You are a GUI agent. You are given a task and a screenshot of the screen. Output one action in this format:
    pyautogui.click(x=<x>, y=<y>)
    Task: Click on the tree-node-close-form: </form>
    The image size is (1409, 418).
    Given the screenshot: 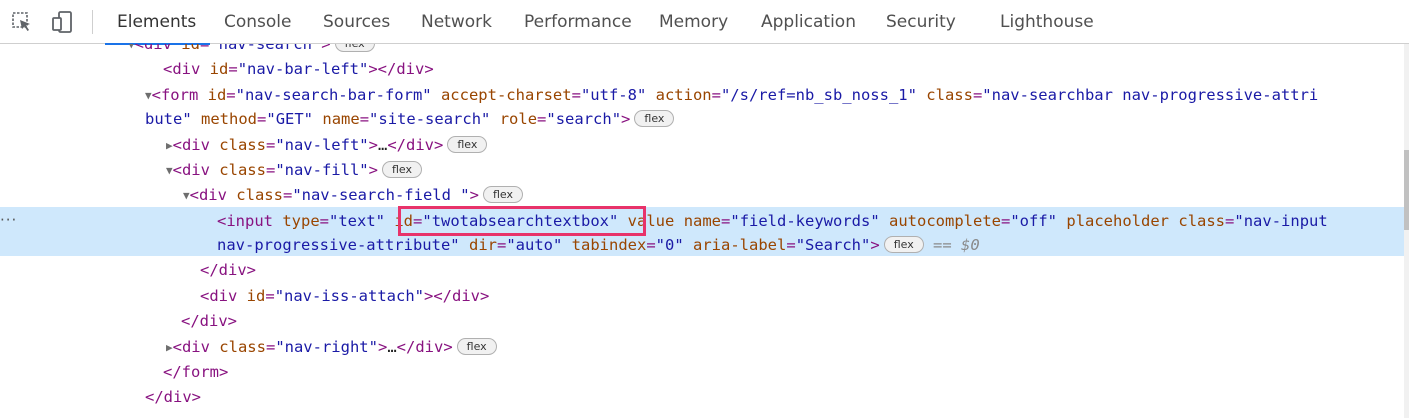 What is the action you would take?
    pyautogui.click(x=196, y=372)
    